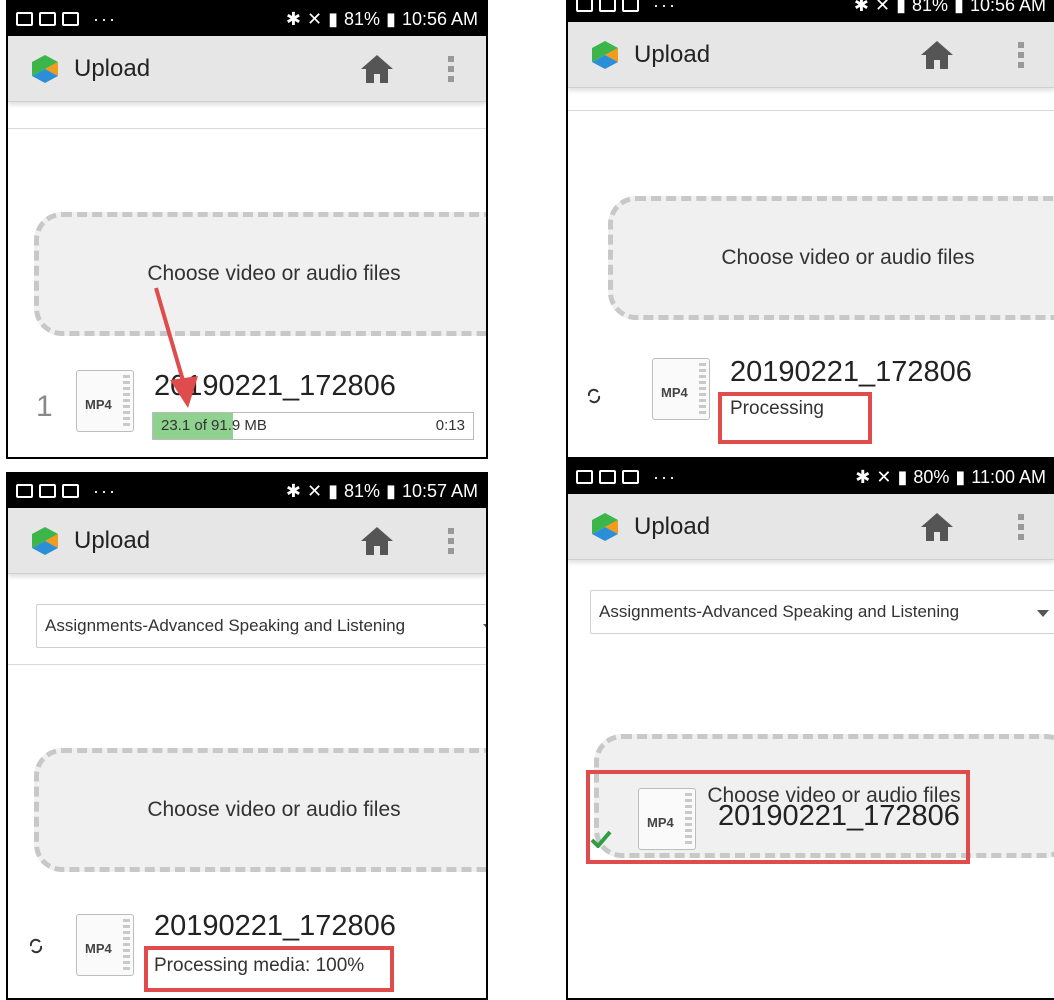 This screenshot has width=1054, height=1000. What do you see at coordinates (44, 406) in the screenshot?
I see `item-index: 1` at bounding box center [44, 406].